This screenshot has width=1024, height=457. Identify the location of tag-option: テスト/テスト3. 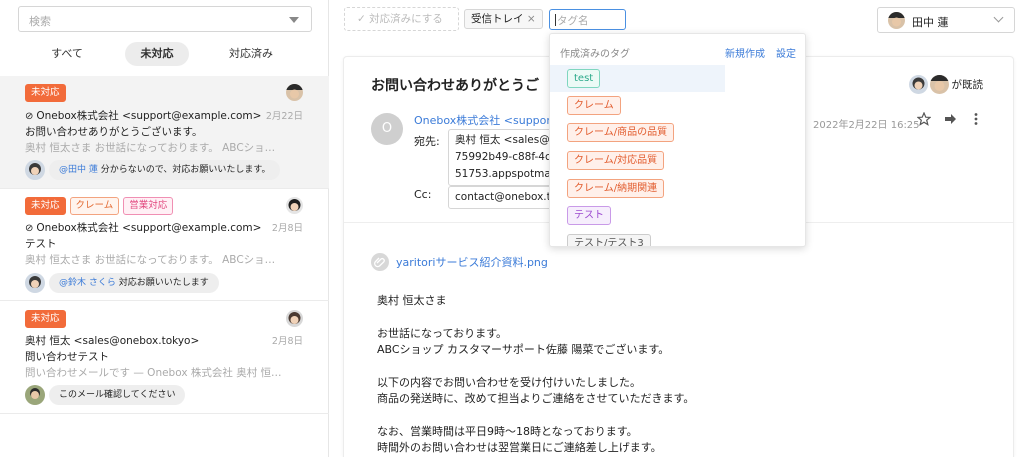
(637, 238).